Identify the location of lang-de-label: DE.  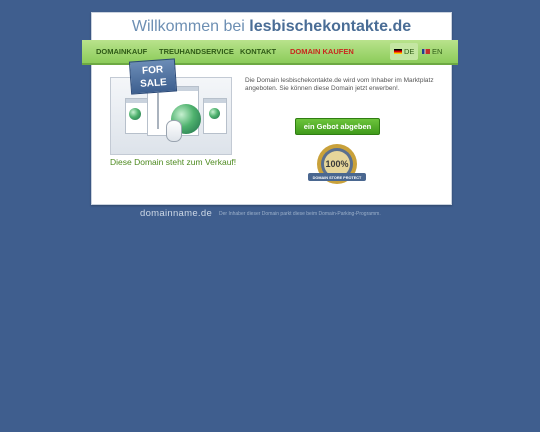
(409, 51).